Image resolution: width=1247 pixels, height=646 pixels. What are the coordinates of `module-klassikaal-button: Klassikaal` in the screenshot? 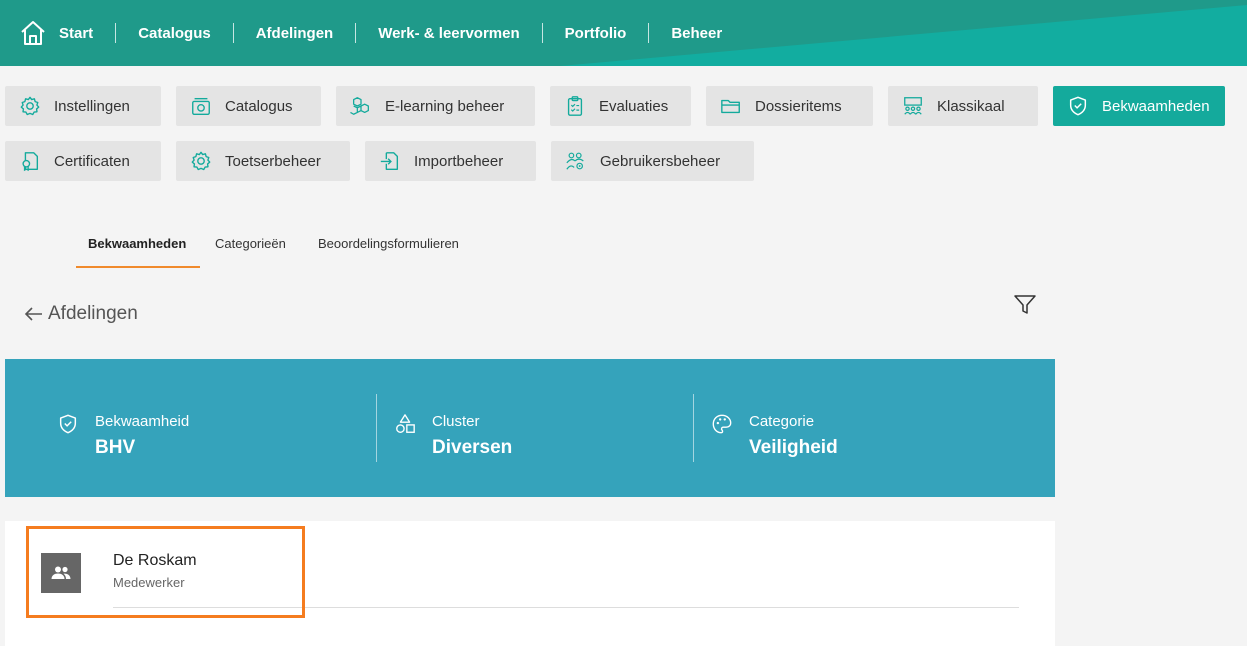 It's located at (963, 106).